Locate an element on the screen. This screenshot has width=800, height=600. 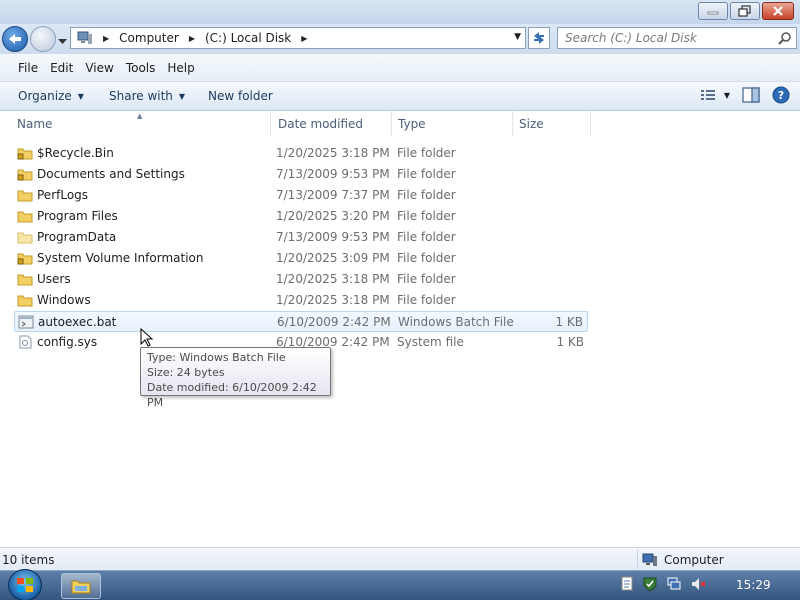
system-tray is located at coordinates (663, 584).